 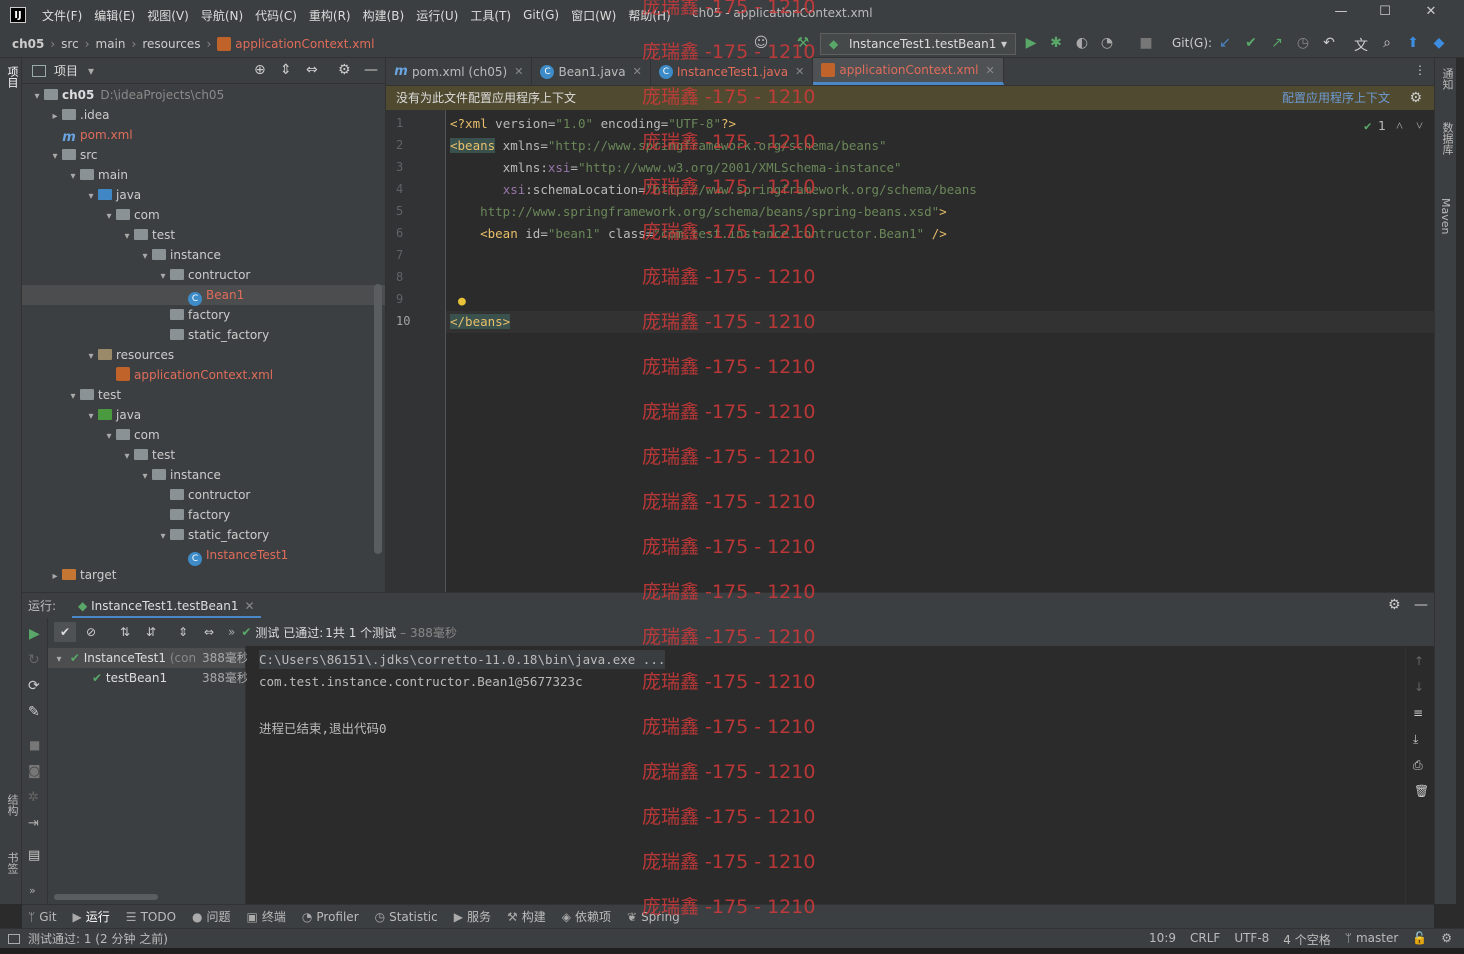 I want to click on menu-git: Git(G), so click(x=541, y=15).